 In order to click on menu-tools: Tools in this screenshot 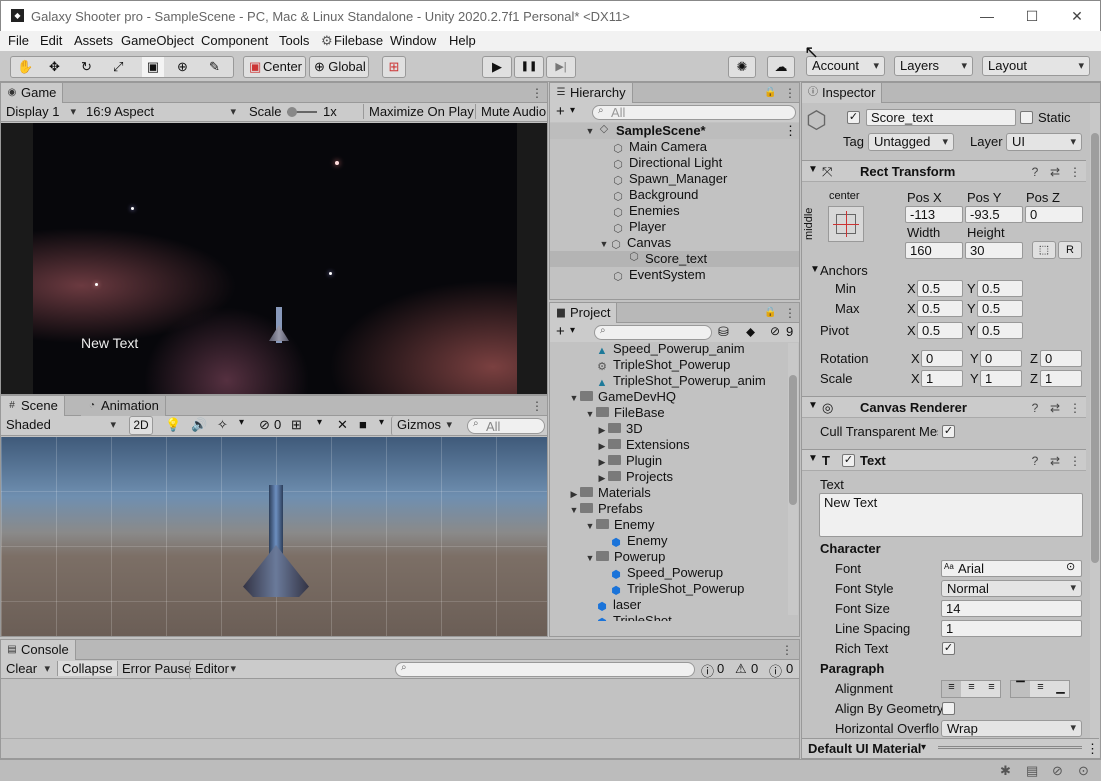, I will do `click(294, 40)`.